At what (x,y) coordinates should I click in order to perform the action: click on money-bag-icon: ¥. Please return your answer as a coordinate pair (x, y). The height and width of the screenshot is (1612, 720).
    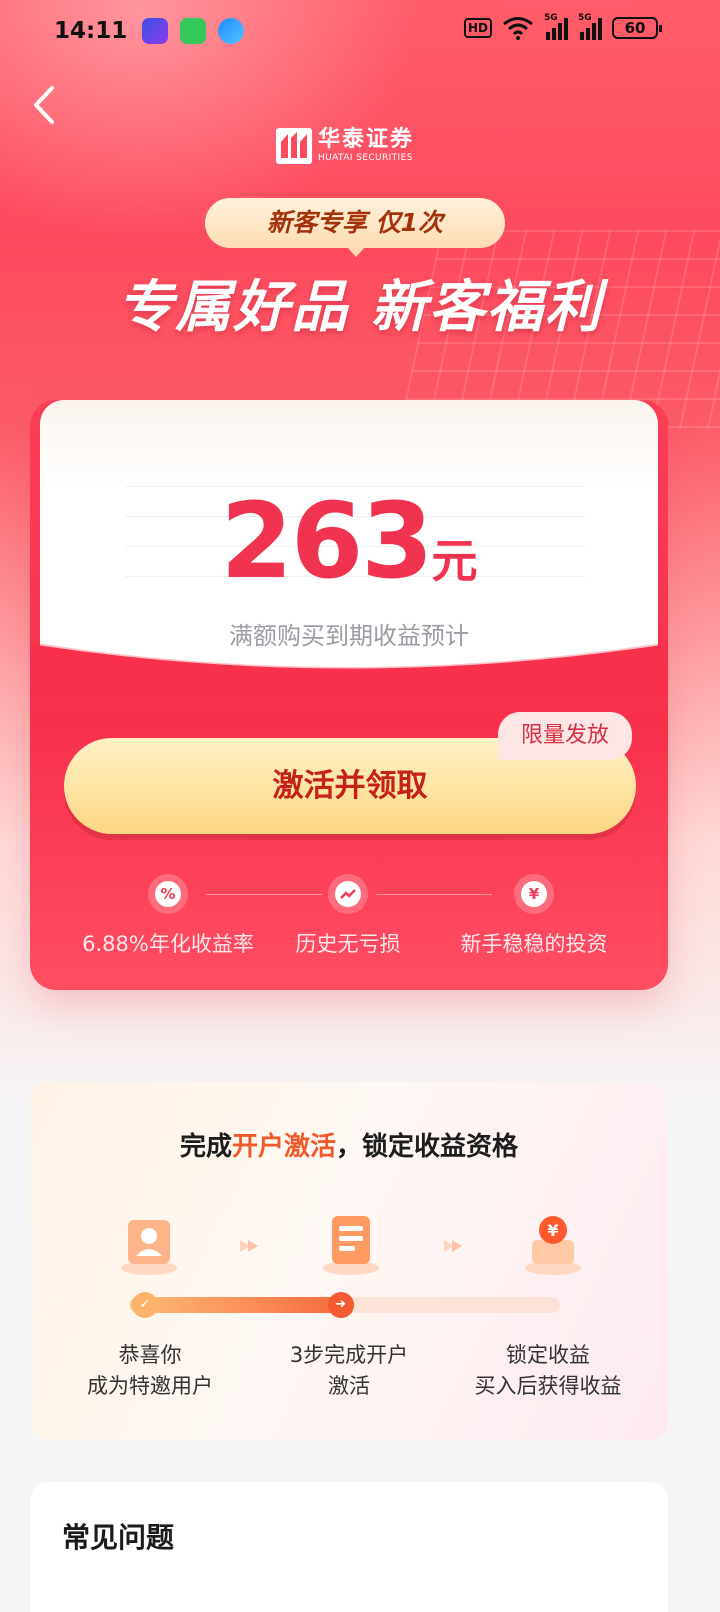
    Looking at the image, I should click on (534, 894).